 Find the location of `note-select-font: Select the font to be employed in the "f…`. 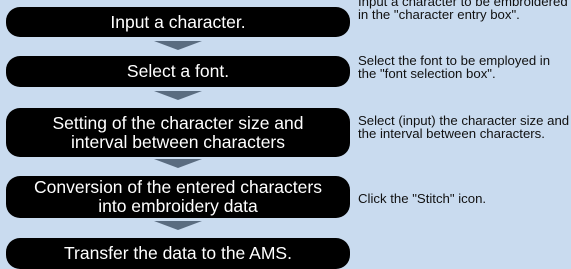

note-select-font: Select the font to be employed in the "f… is located at coordinates (454, 67).